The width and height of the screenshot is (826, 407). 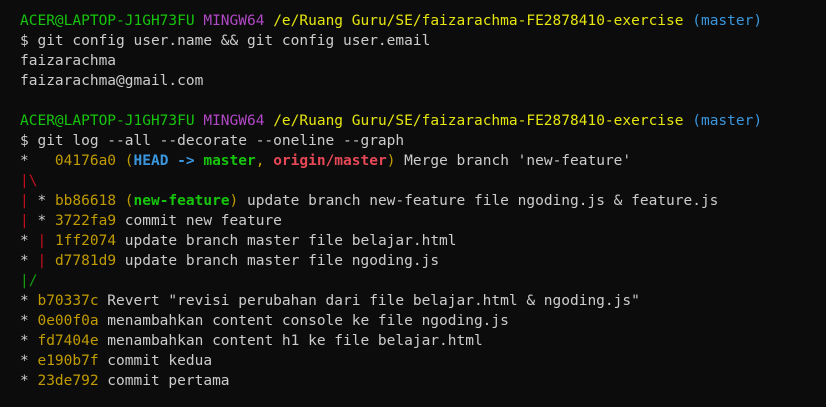 What do you see at coordinates (234, 201) in the screenshot?
I see `ref-paren: )` at bounding box center [234, 201].